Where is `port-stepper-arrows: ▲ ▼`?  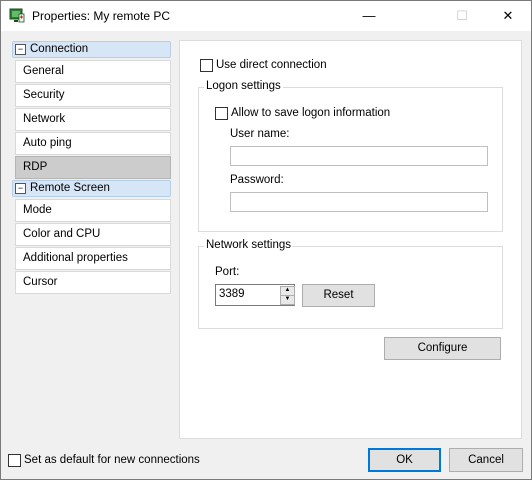
port-stepper-arrows: ▲ ▼ is located at coordinates (287, 295).